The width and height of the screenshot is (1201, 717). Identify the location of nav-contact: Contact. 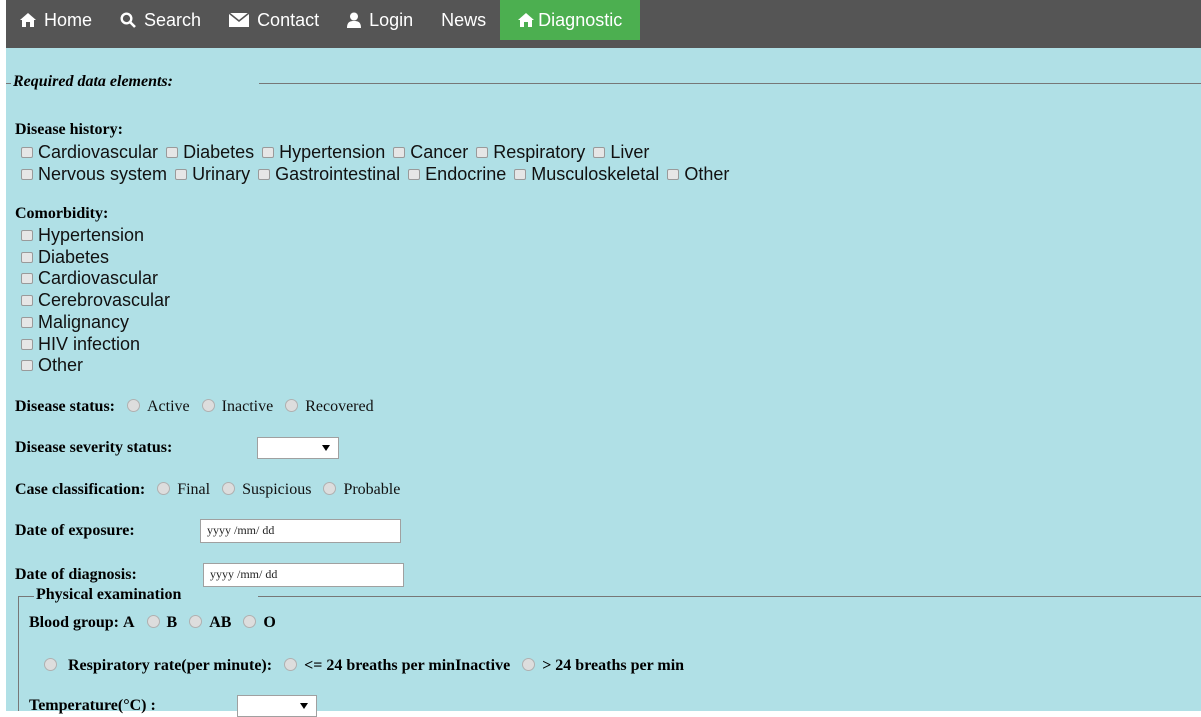
(274, 20).